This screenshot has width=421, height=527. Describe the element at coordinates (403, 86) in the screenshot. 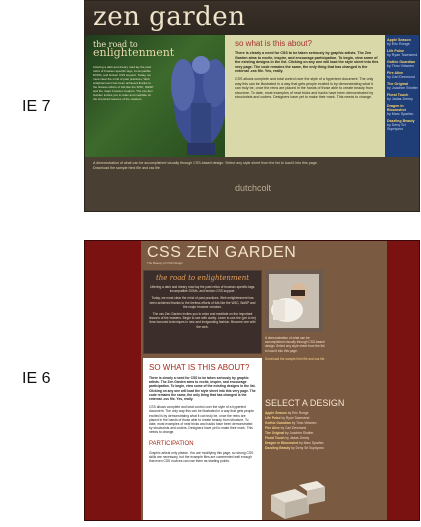

I see `ie7-design-link: The Original by Joachim Shotter` at that location.